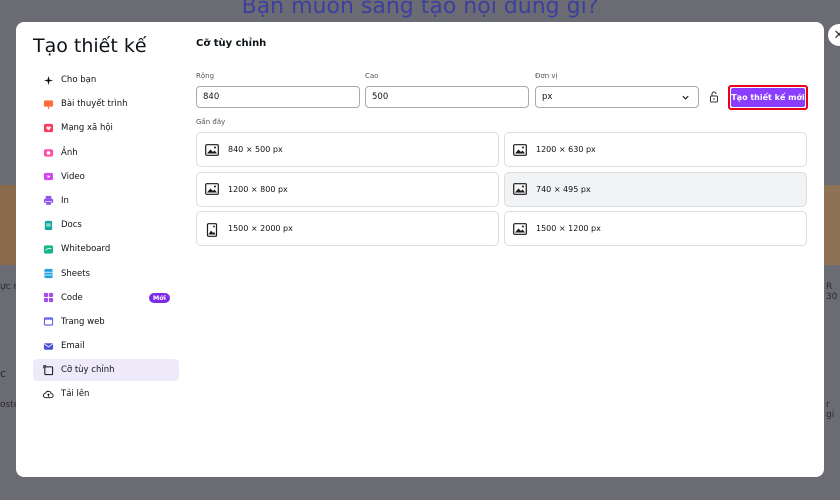 The height and width of the screenshot is (500, 840). Describe the element at coordinates (211, 122) in the screenshot. I see `recent-label: Gần đây` at that location.